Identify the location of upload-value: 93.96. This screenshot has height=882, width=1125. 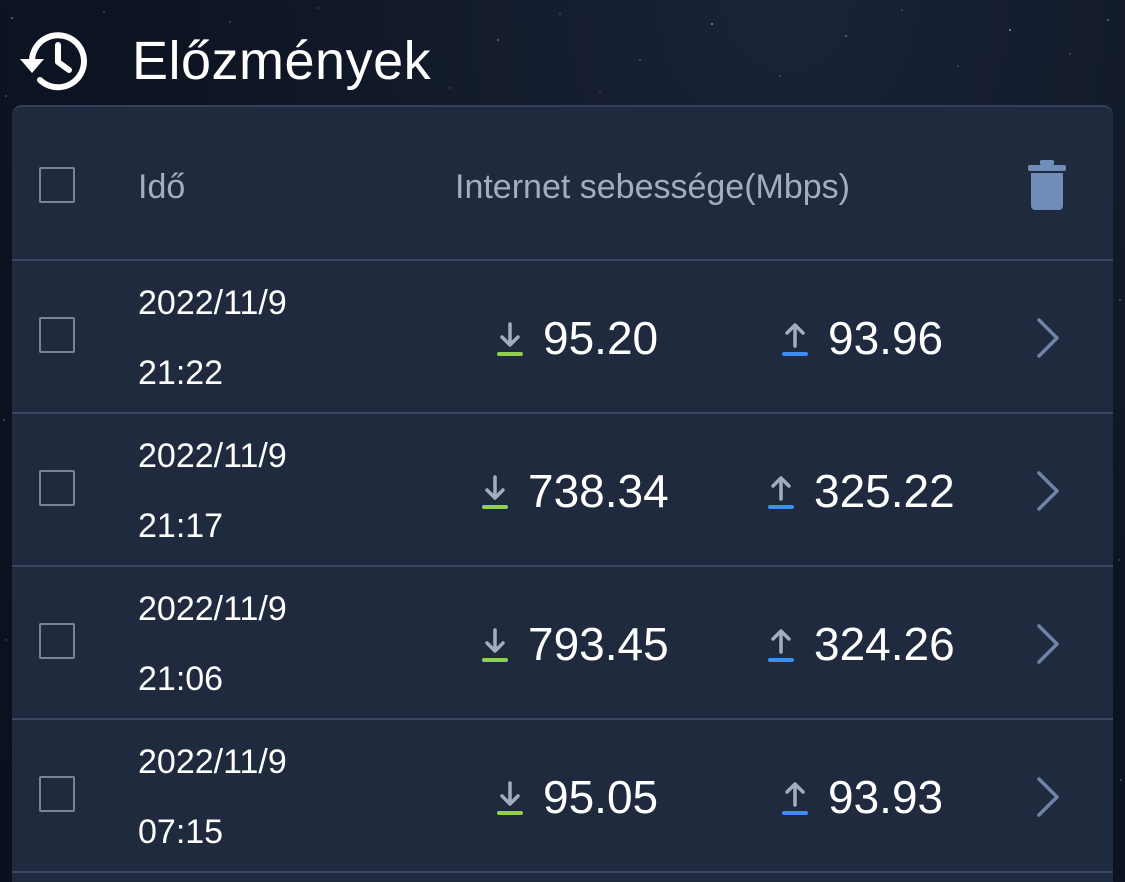
(886, 338).